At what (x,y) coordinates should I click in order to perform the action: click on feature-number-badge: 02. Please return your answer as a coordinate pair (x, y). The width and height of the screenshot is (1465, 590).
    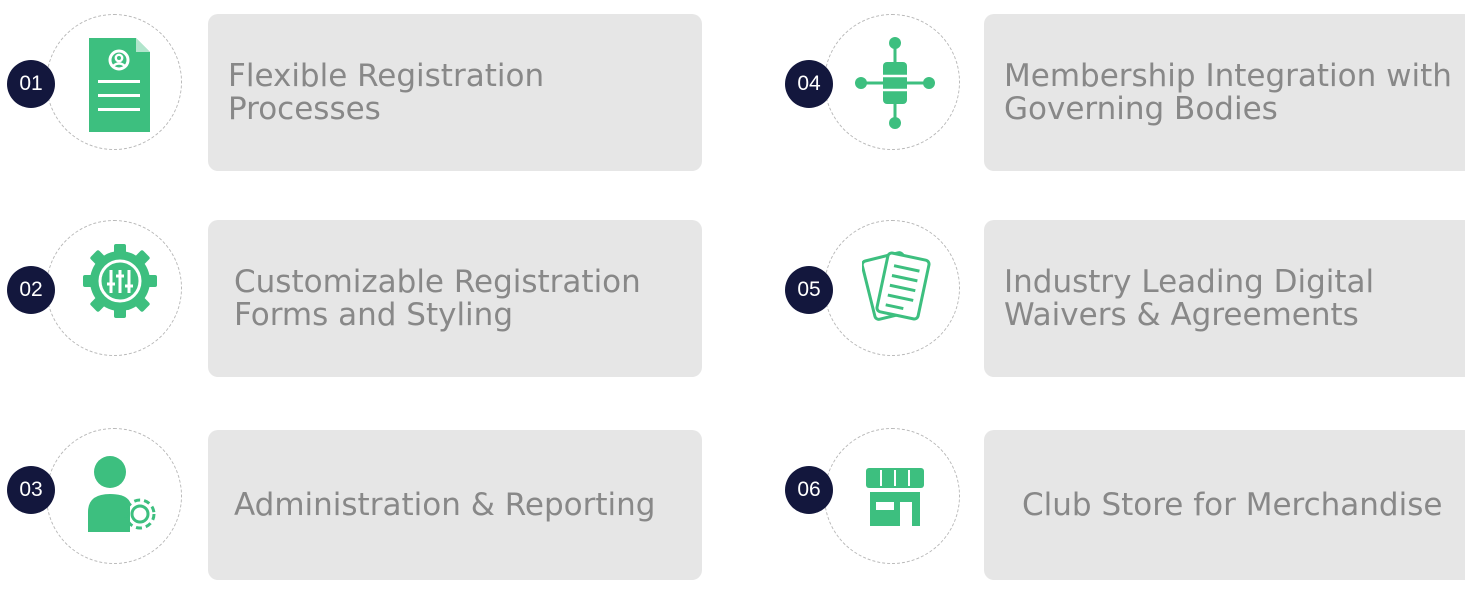
    Looking at the image, I should click on (31, 290).